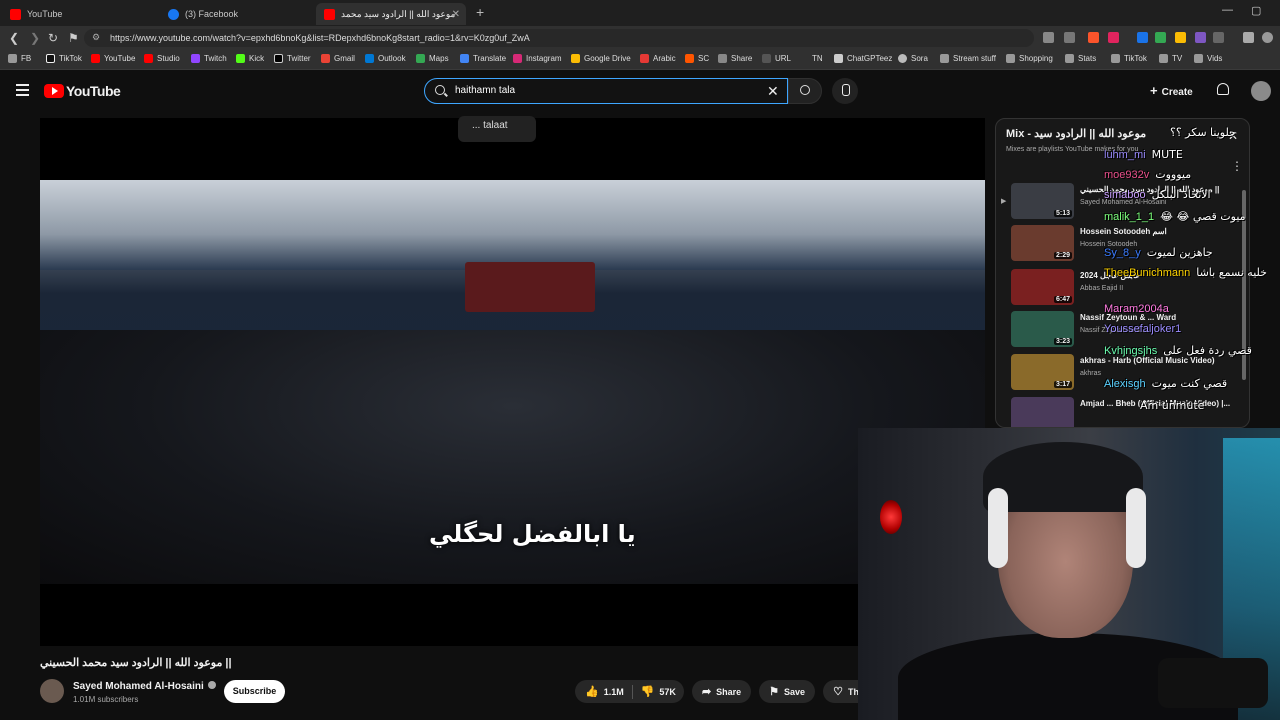 The image size is (1280, 720). Describe the element at coordinates (82, 91) in the screenshot. I see `youtube-logo: YouTube` at that location.